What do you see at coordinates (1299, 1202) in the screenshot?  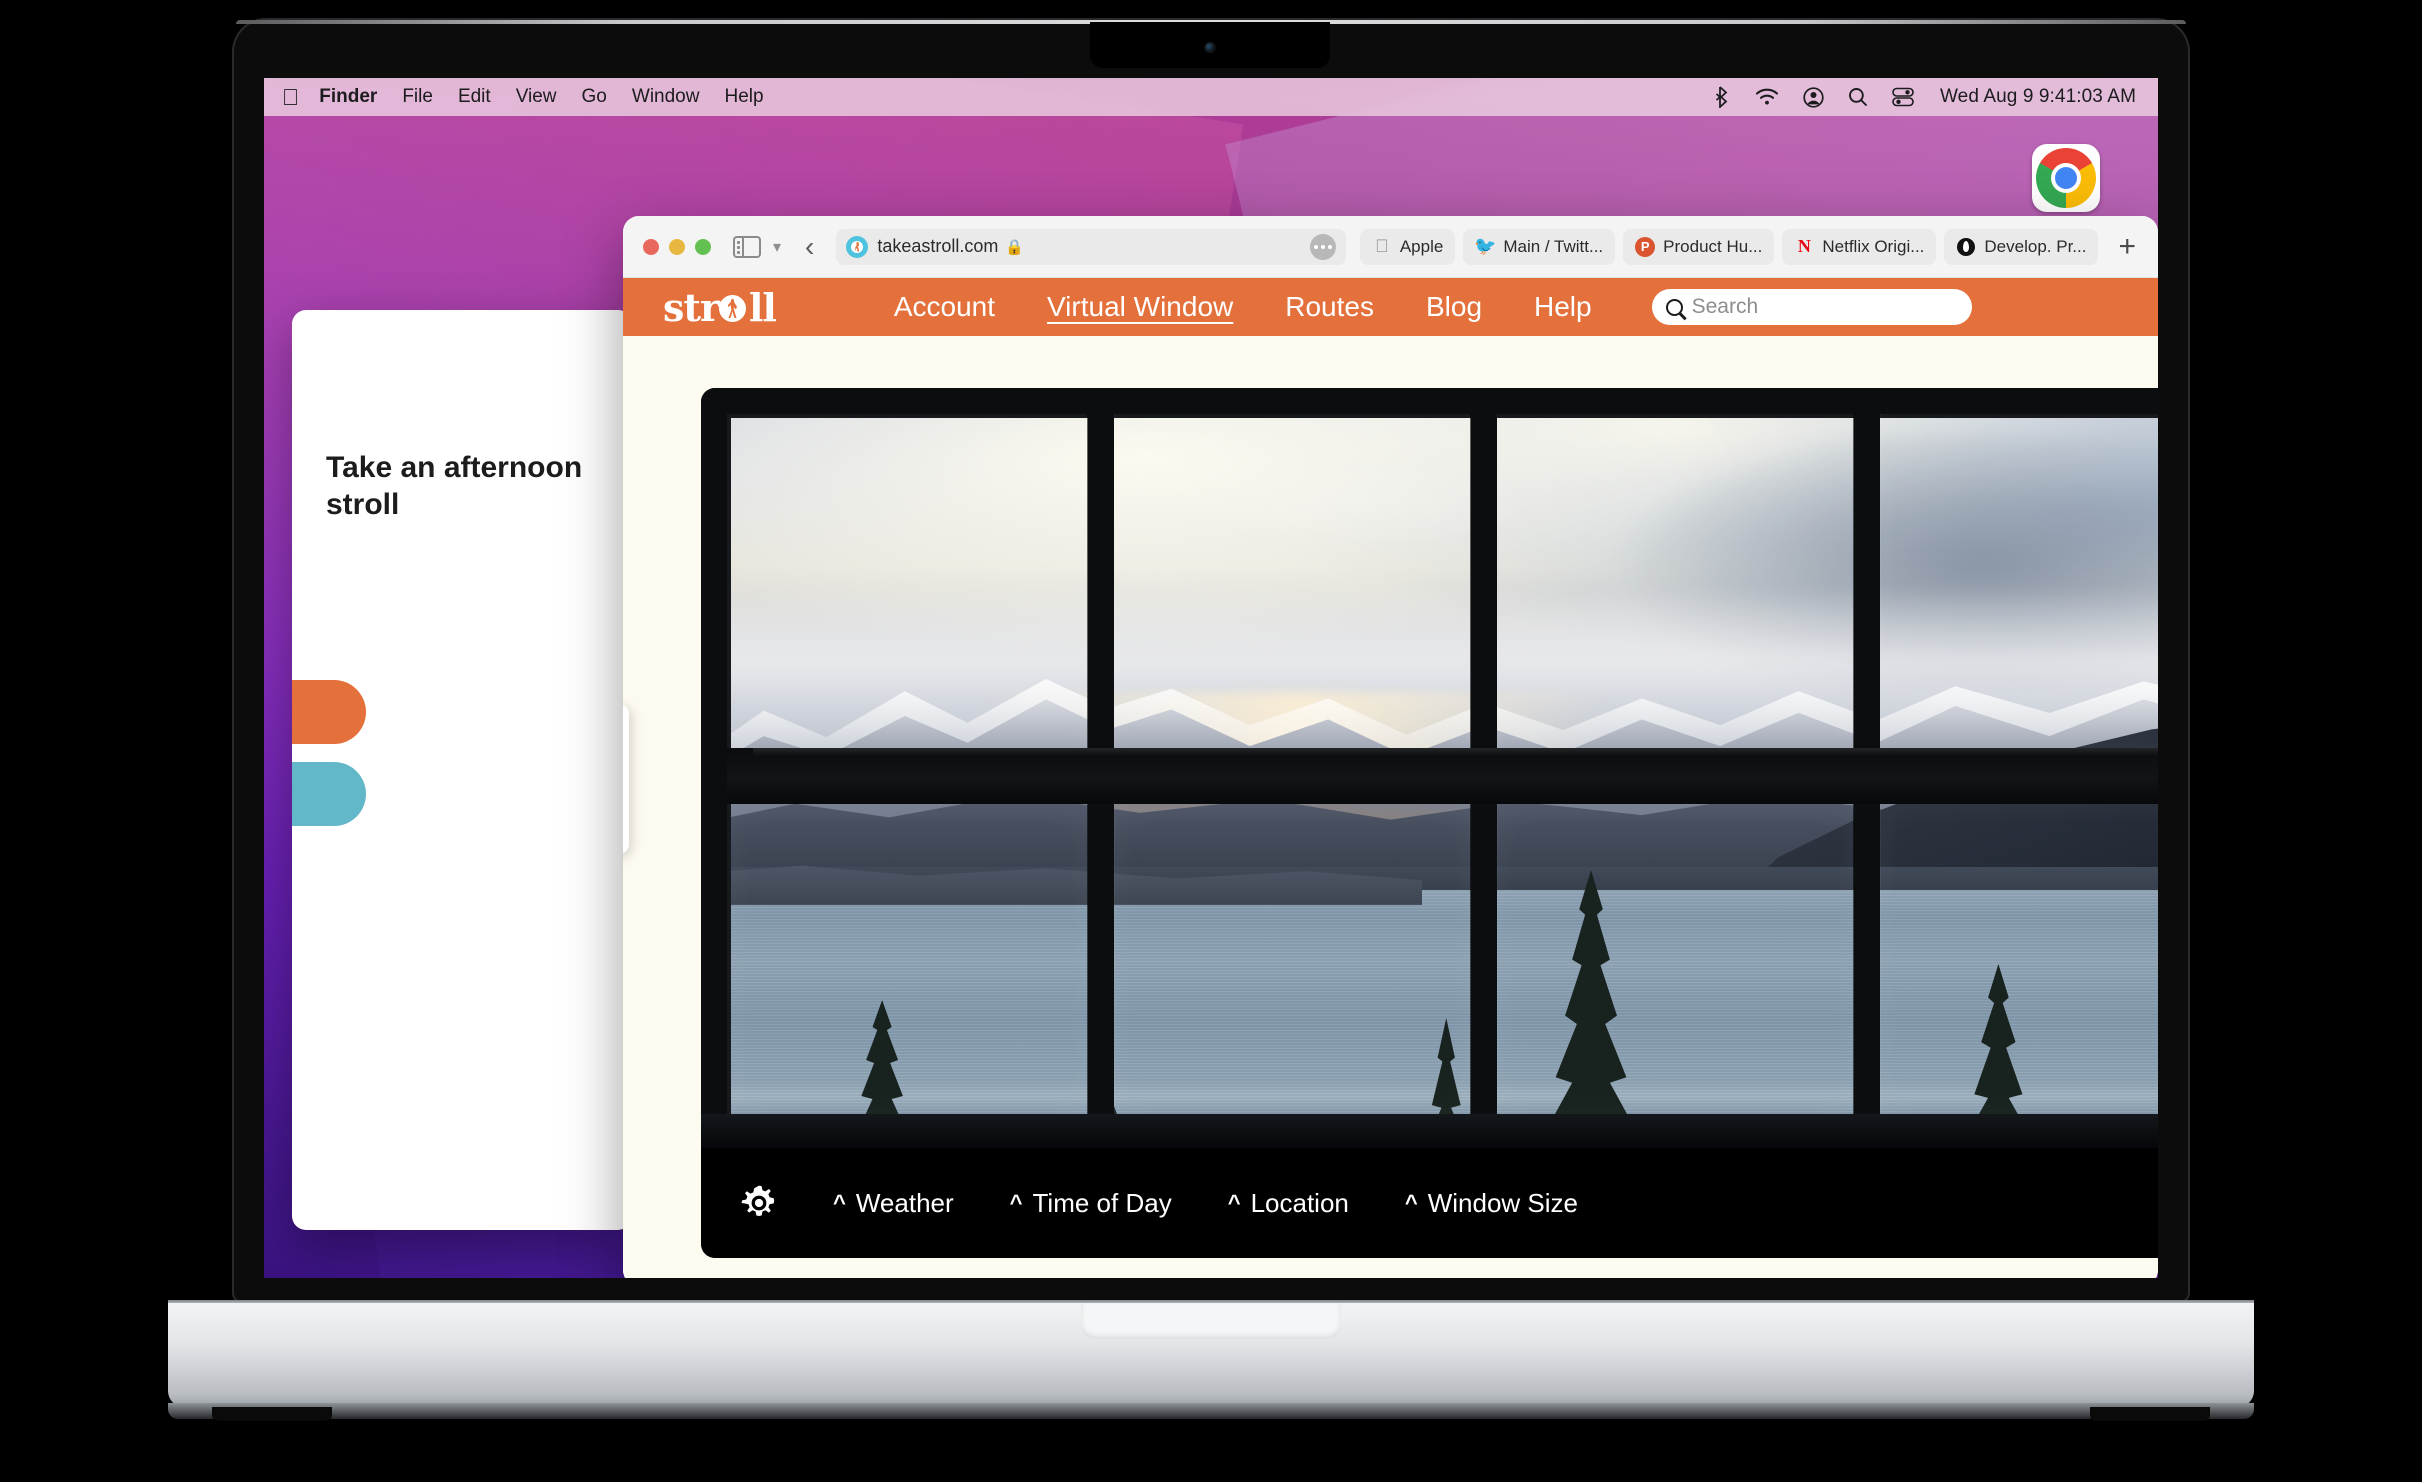 I see `control-label: Location` at bounding box center [1299, 1202].